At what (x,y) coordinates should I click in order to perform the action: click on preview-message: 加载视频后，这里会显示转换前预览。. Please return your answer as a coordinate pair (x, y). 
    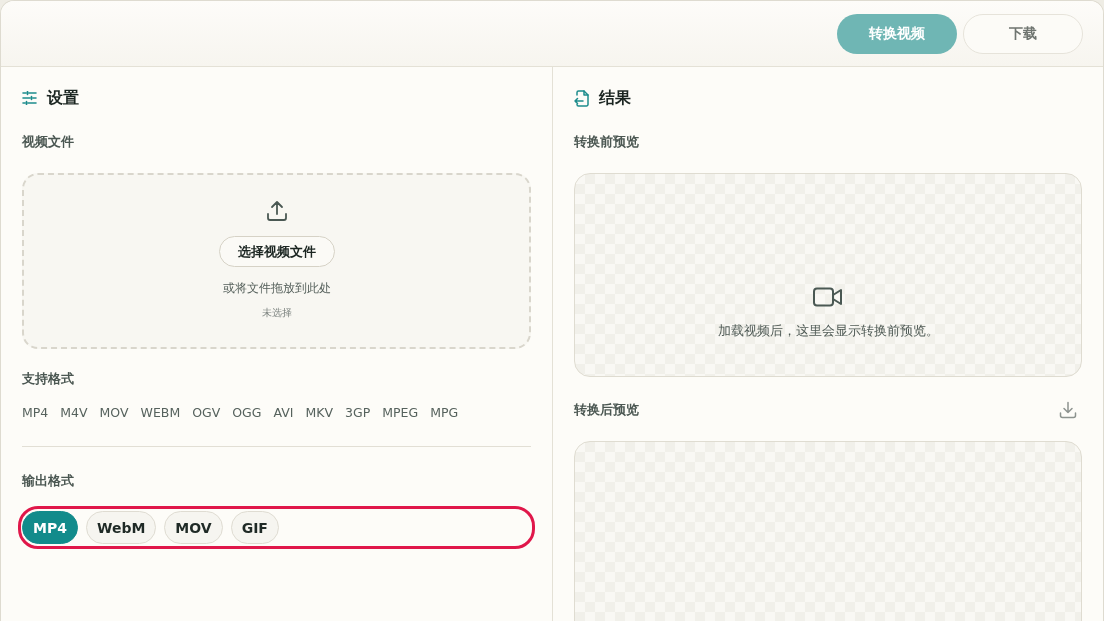
    Looking at the image, I should click on (828, 331).